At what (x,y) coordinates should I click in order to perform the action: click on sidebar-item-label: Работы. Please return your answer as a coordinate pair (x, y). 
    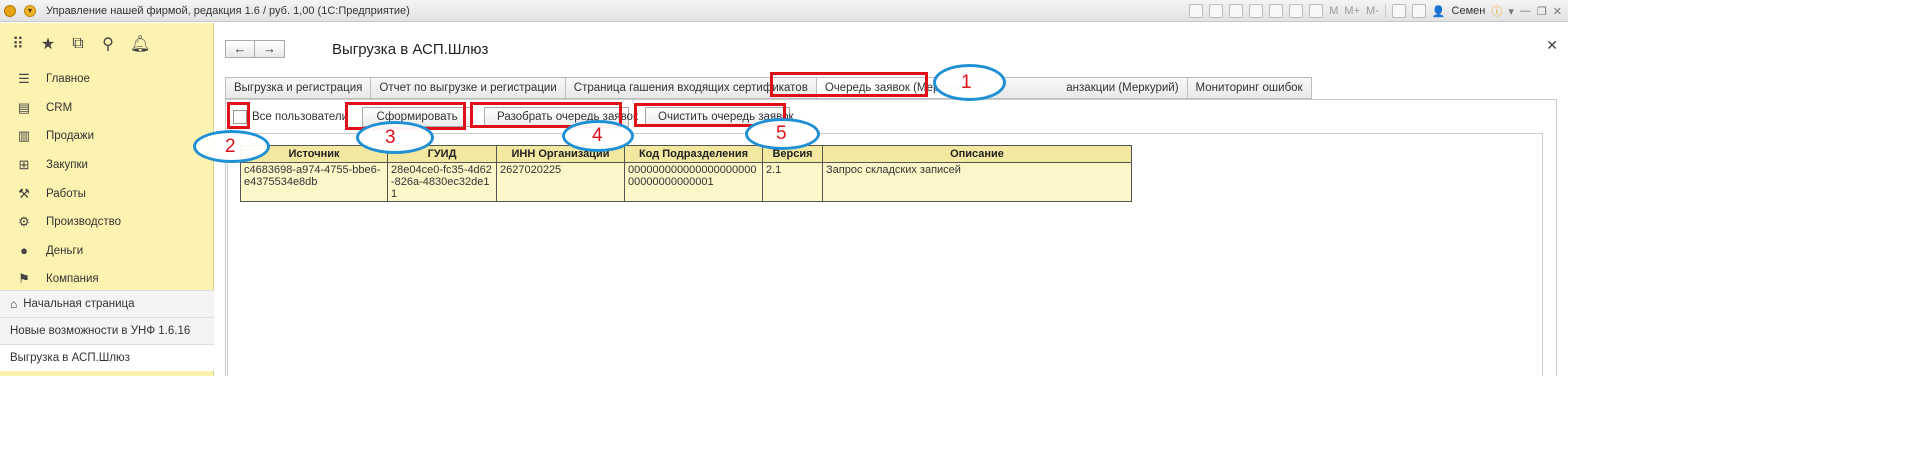
    Looking at the image, I should click on (66, 193).